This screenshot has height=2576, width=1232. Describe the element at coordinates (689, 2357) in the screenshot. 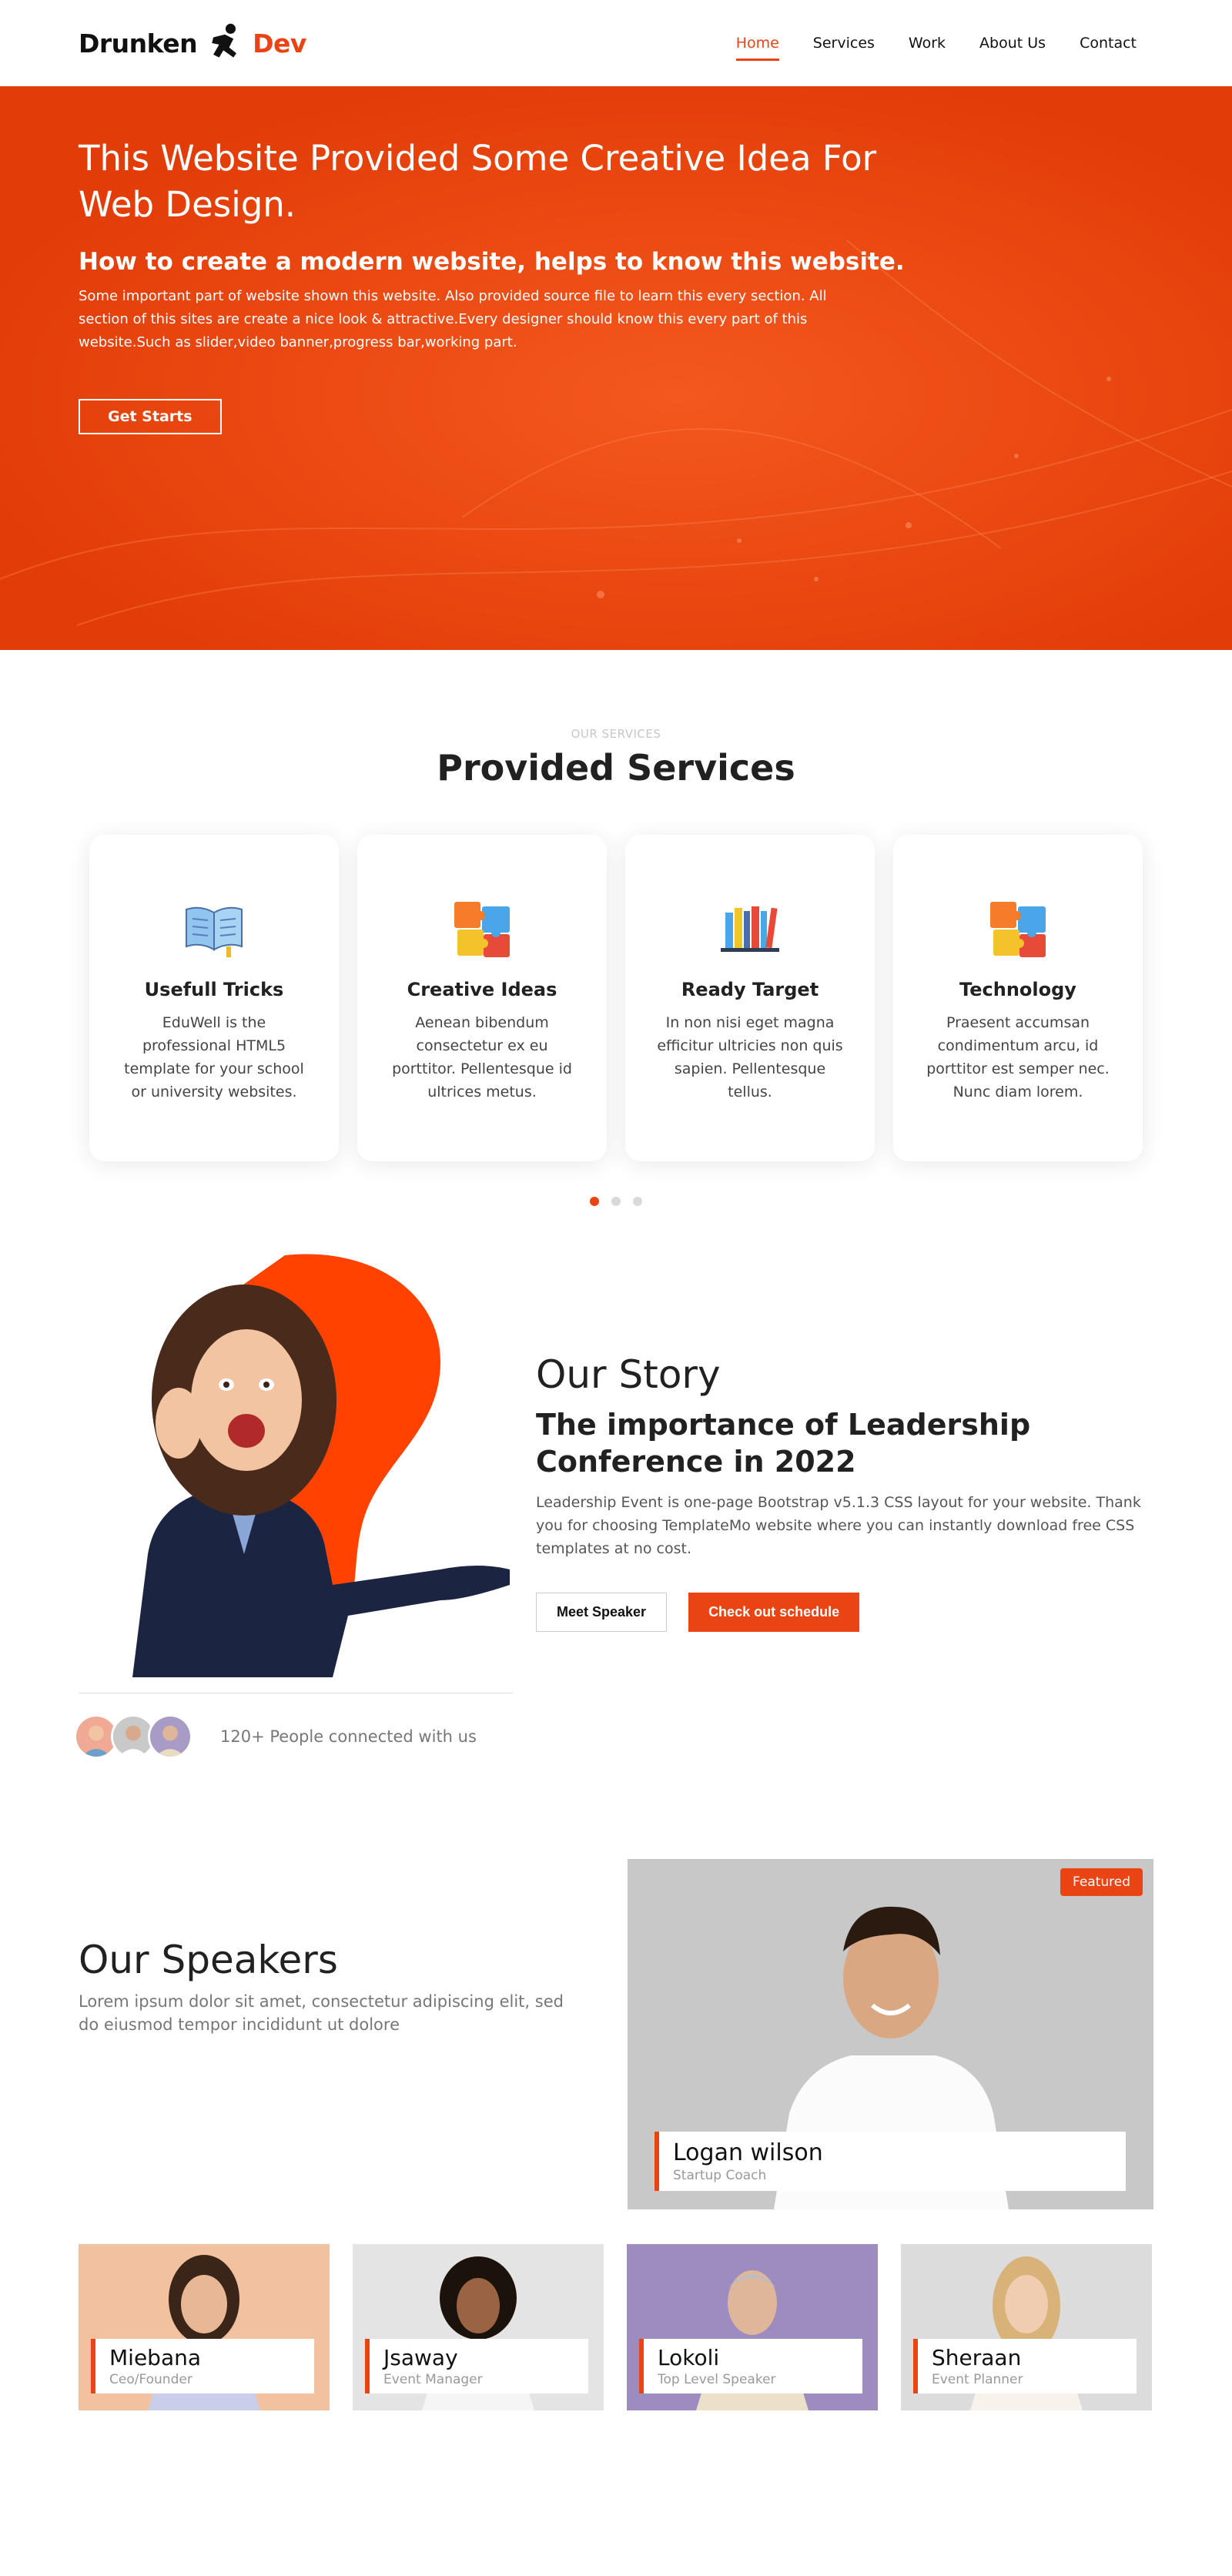

I see `speaker-name: Lokoli` at that location.